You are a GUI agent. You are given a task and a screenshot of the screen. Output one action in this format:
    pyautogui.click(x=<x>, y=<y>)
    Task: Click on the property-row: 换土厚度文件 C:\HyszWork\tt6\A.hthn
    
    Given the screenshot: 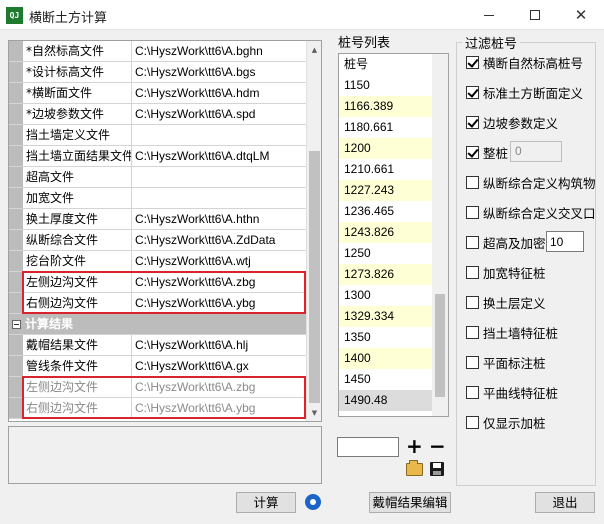 What is the action you would take?
    pyautogui.click(x=157, y=219)
    